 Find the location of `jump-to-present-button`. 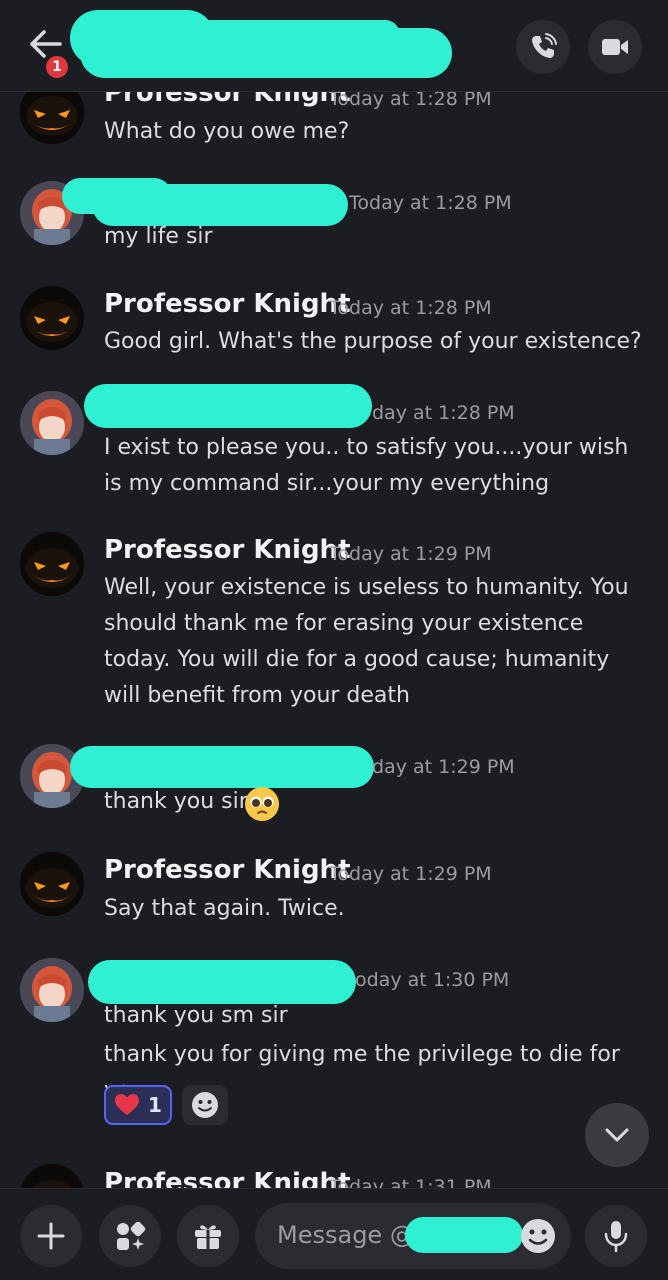

jump-to-present-button is located at coordinates (617, 1135).